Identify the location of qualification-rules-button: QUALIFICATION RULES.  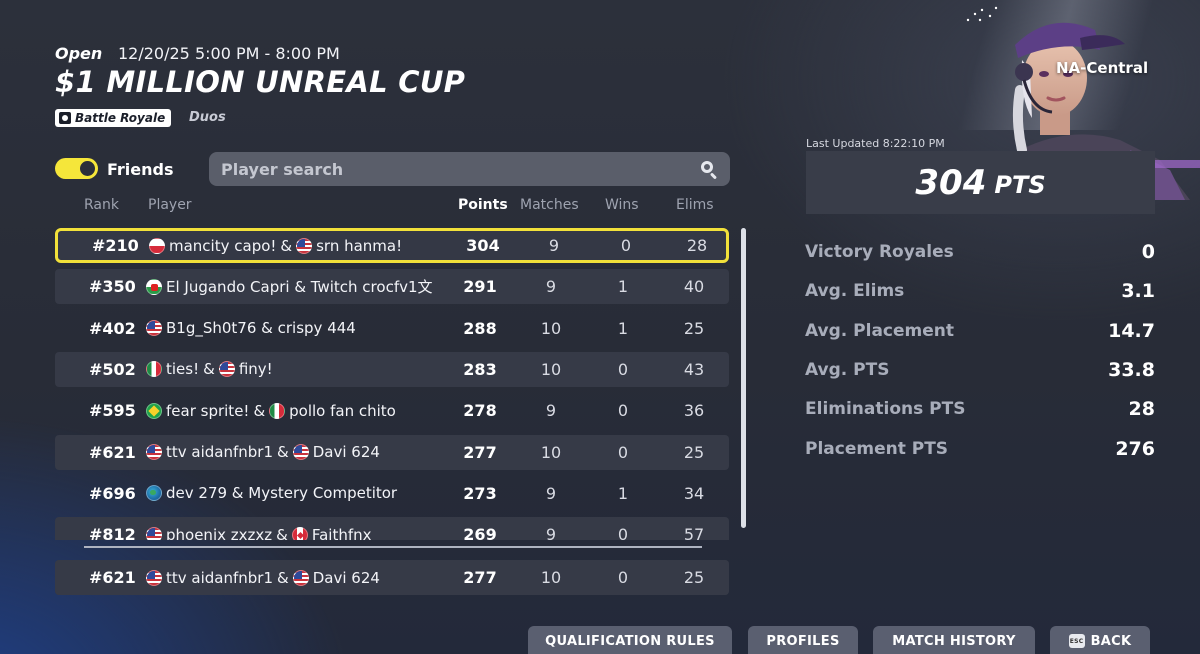
(630, 640).